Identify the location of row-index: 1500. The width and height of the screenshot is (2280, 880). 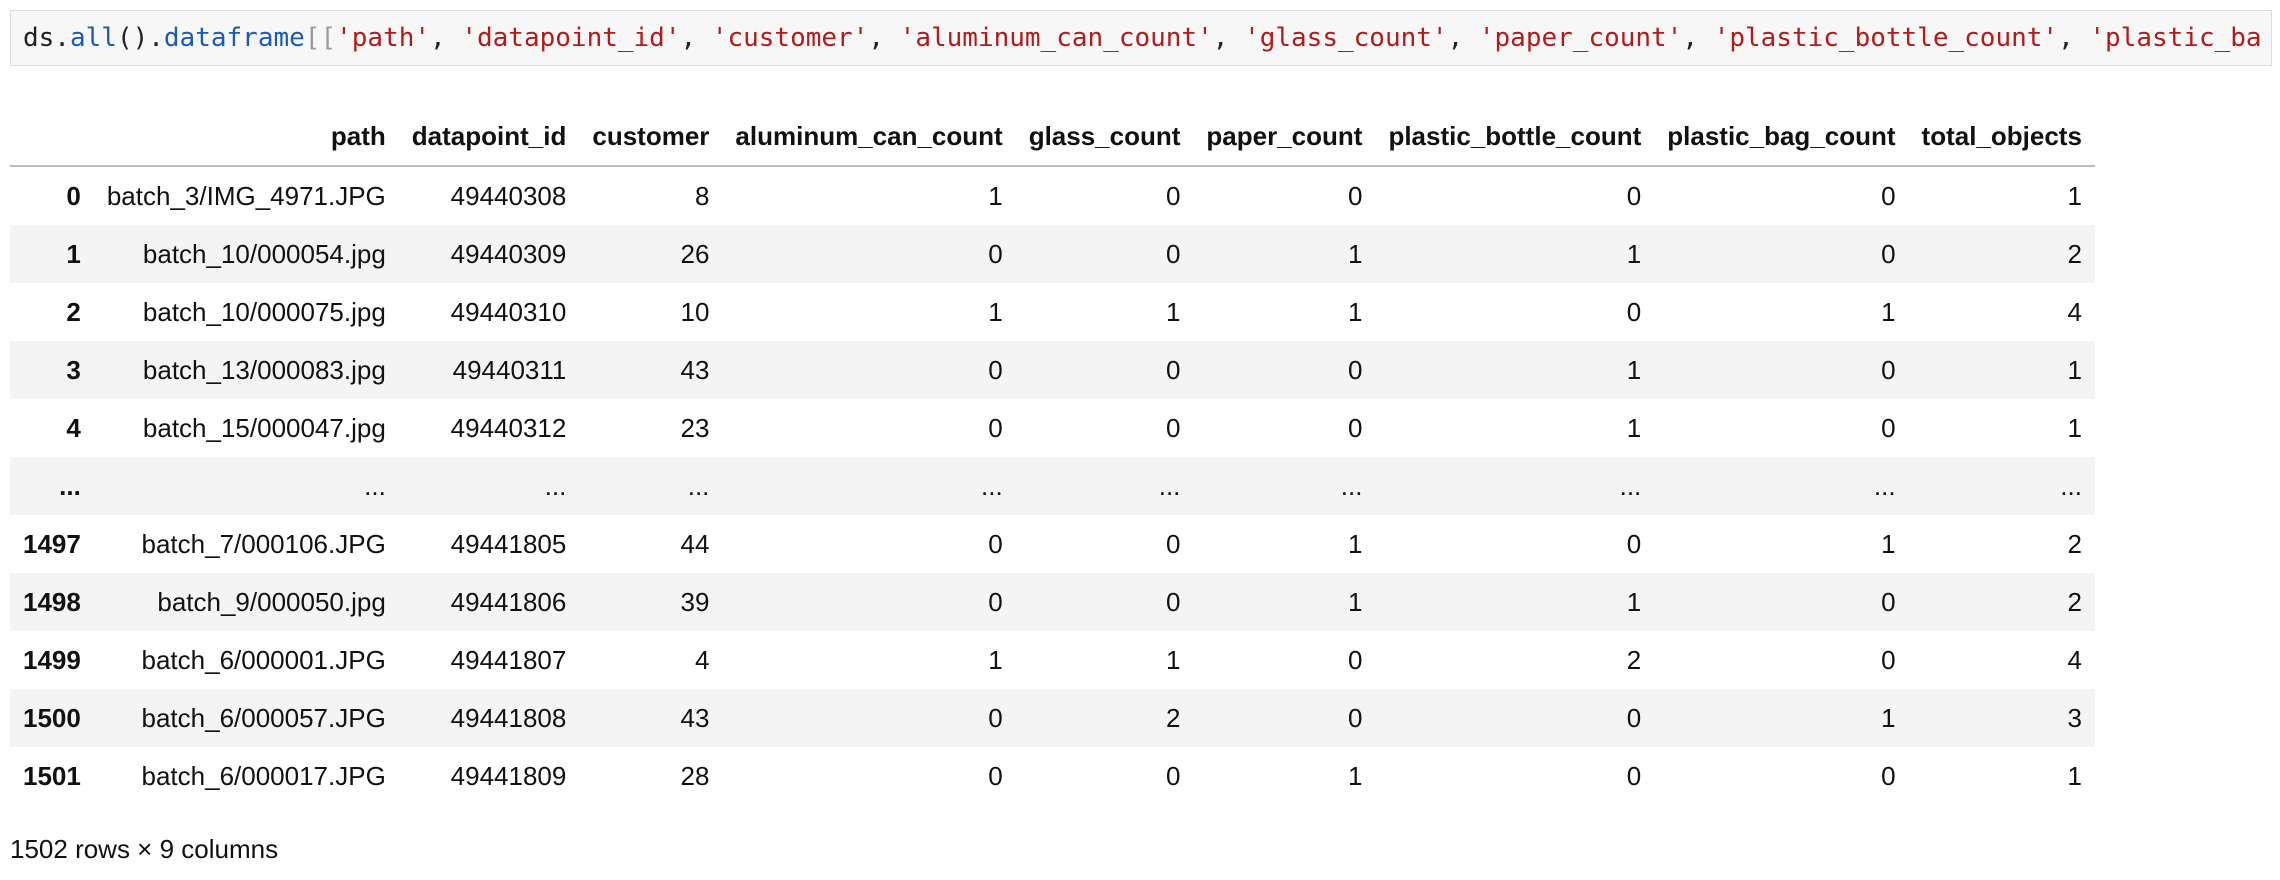
(52, 717).